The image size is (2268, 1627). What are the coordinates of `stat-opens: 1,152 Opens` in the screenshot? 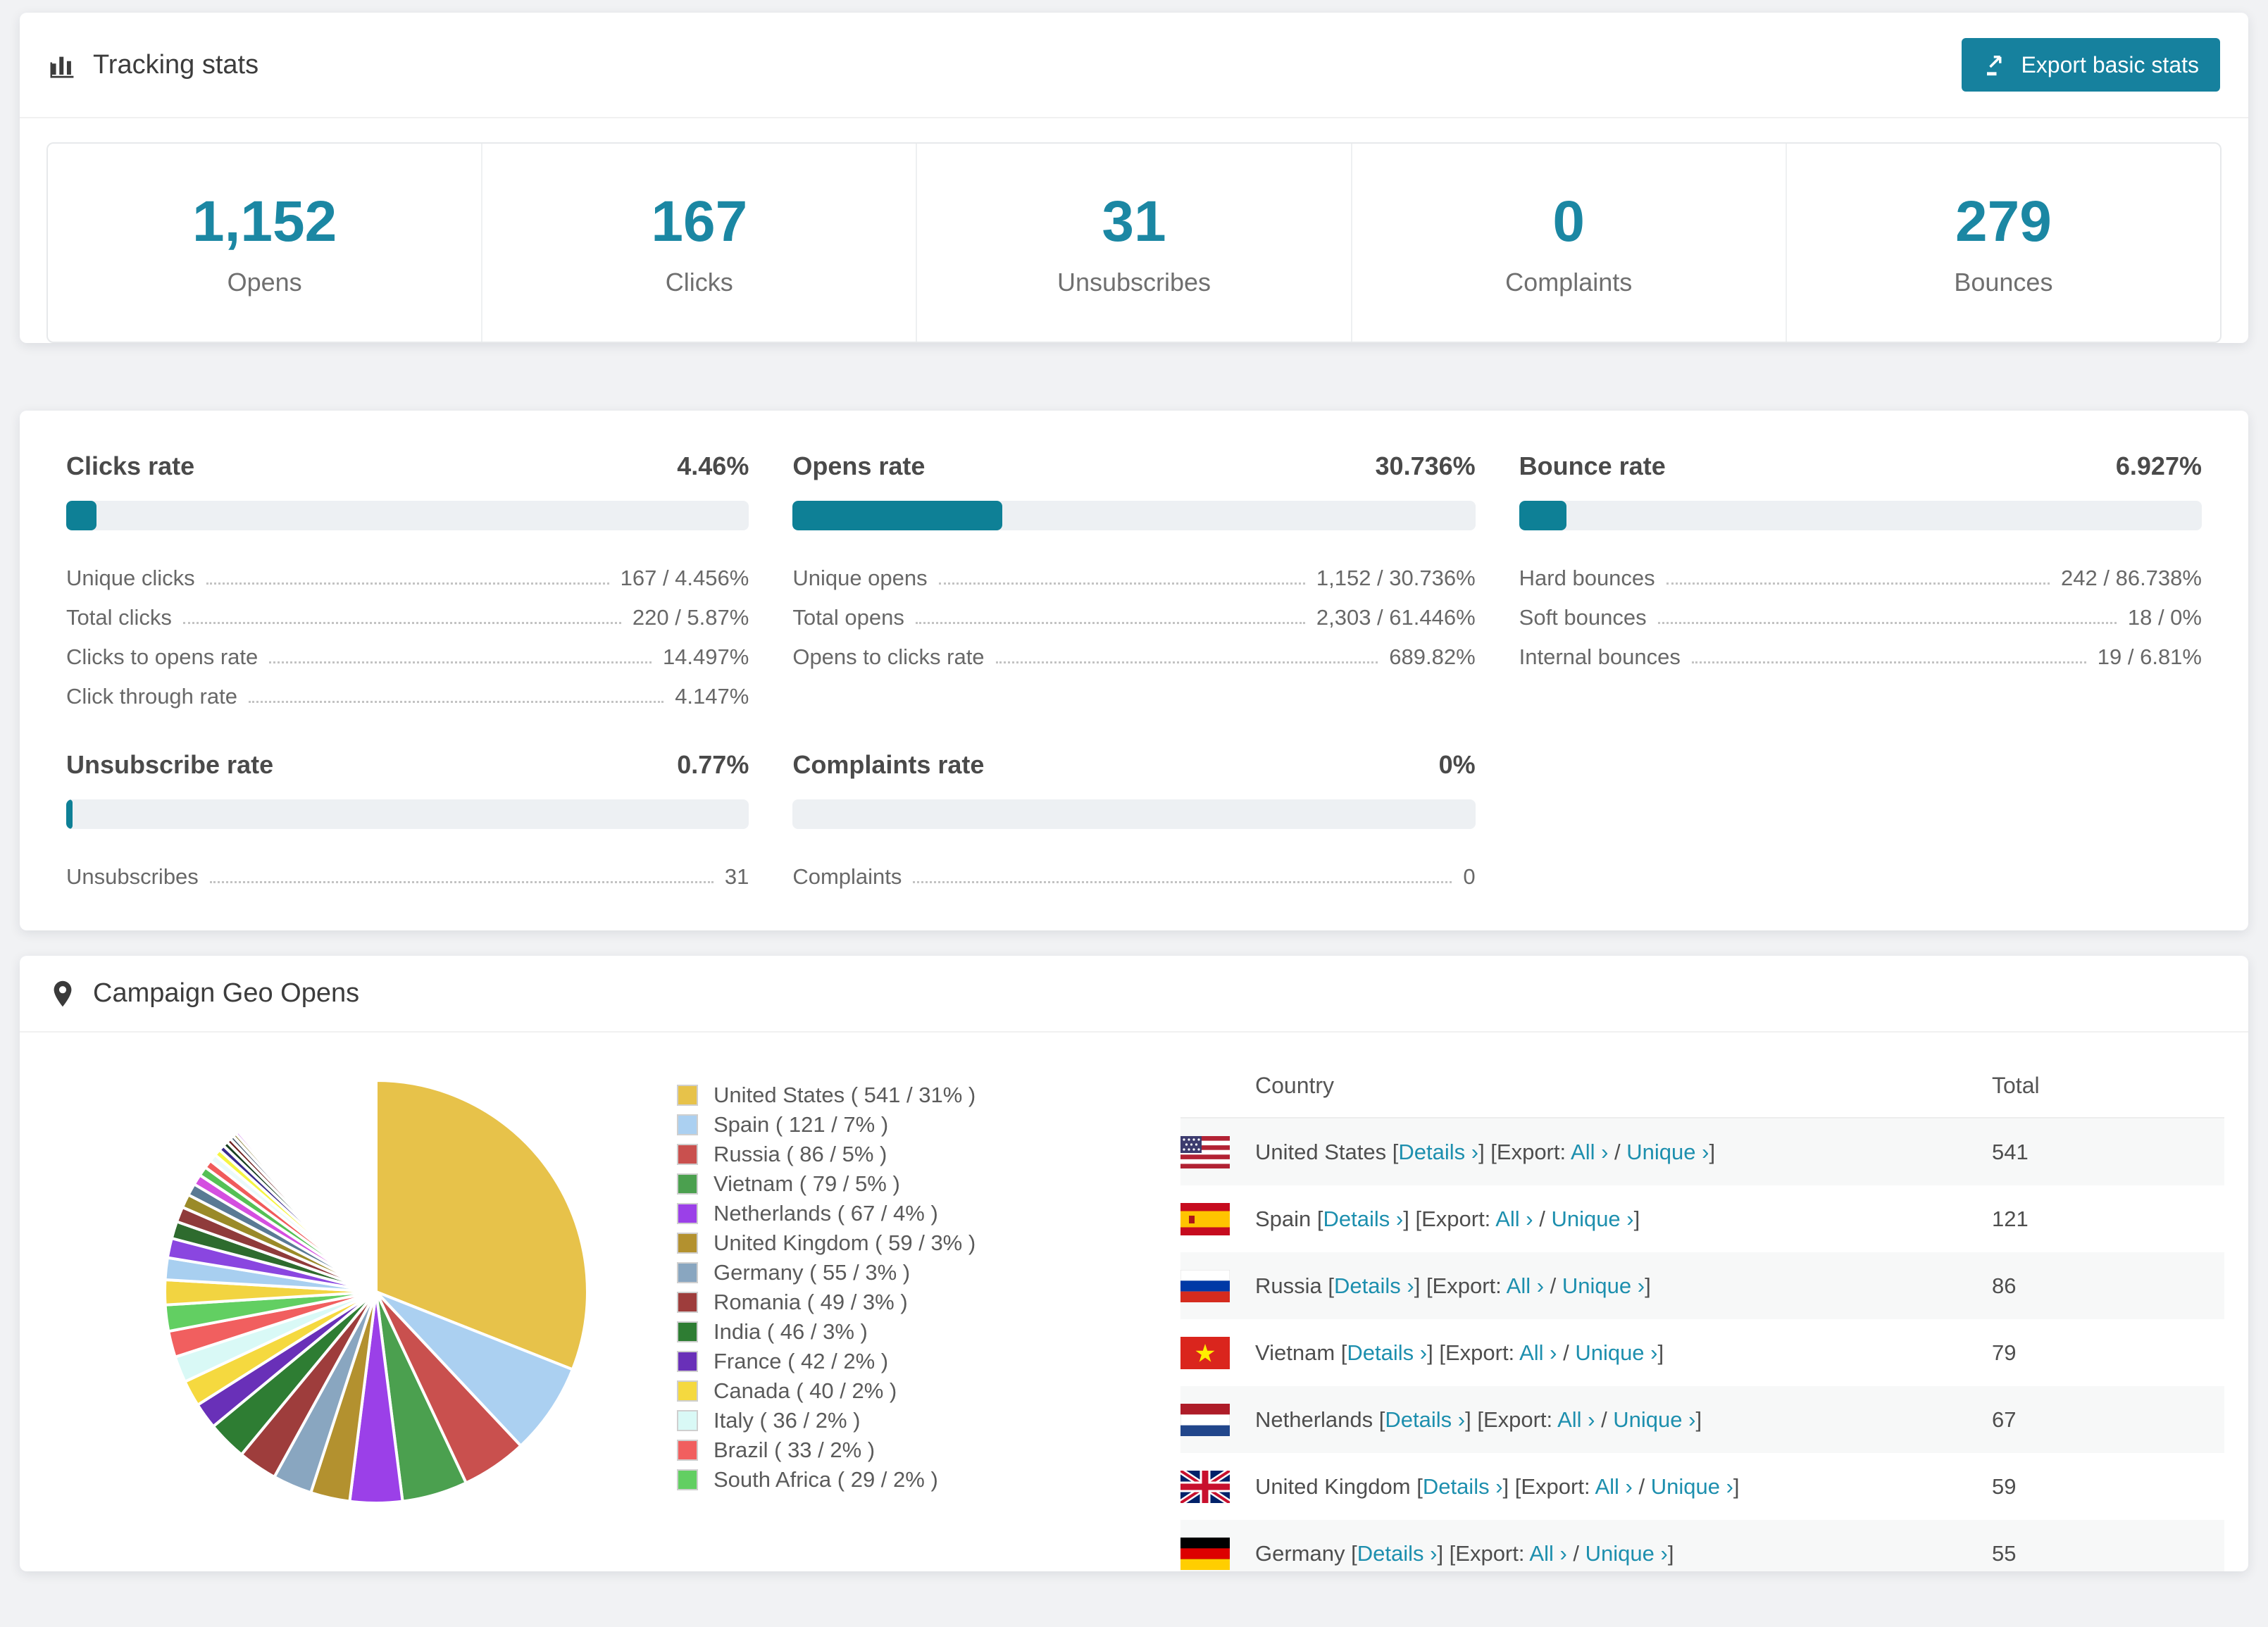 It's located at (265, 243).